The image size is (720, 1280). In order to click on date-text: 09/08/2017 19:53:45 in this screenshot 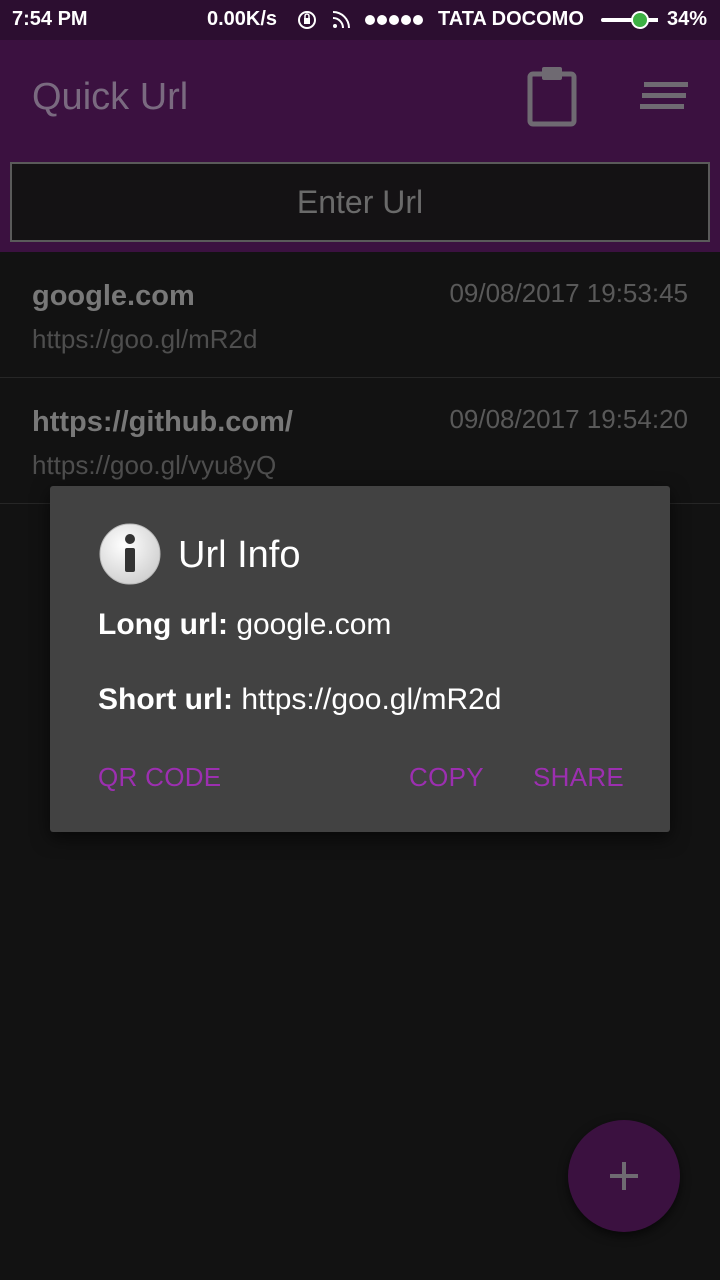, I will do `click(568, 293)`.